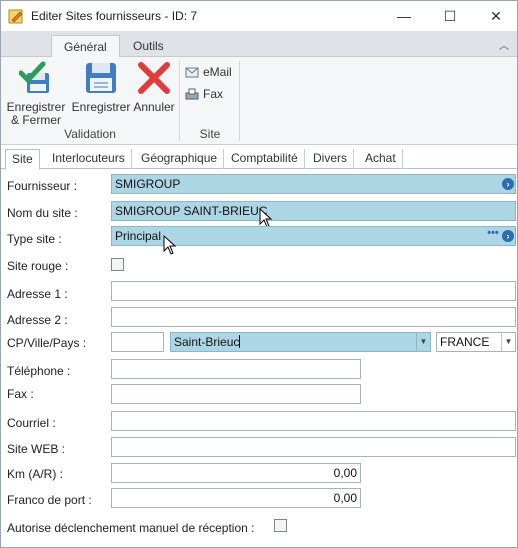 The height and width of the screenshot is (548, 518). I want to click on cancel-button: Annuler, so click(154, 87).